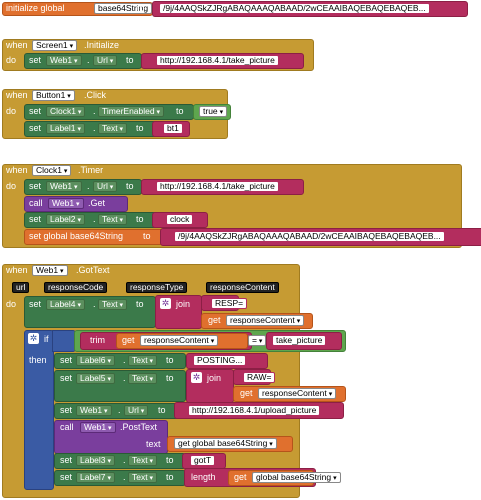 The height and width of the screenshot is (500, 481). What do you see at coordinates (165, 303) in the screenshot?
I see `join-gear-icon: ✲` at bounding box center [165, 303].